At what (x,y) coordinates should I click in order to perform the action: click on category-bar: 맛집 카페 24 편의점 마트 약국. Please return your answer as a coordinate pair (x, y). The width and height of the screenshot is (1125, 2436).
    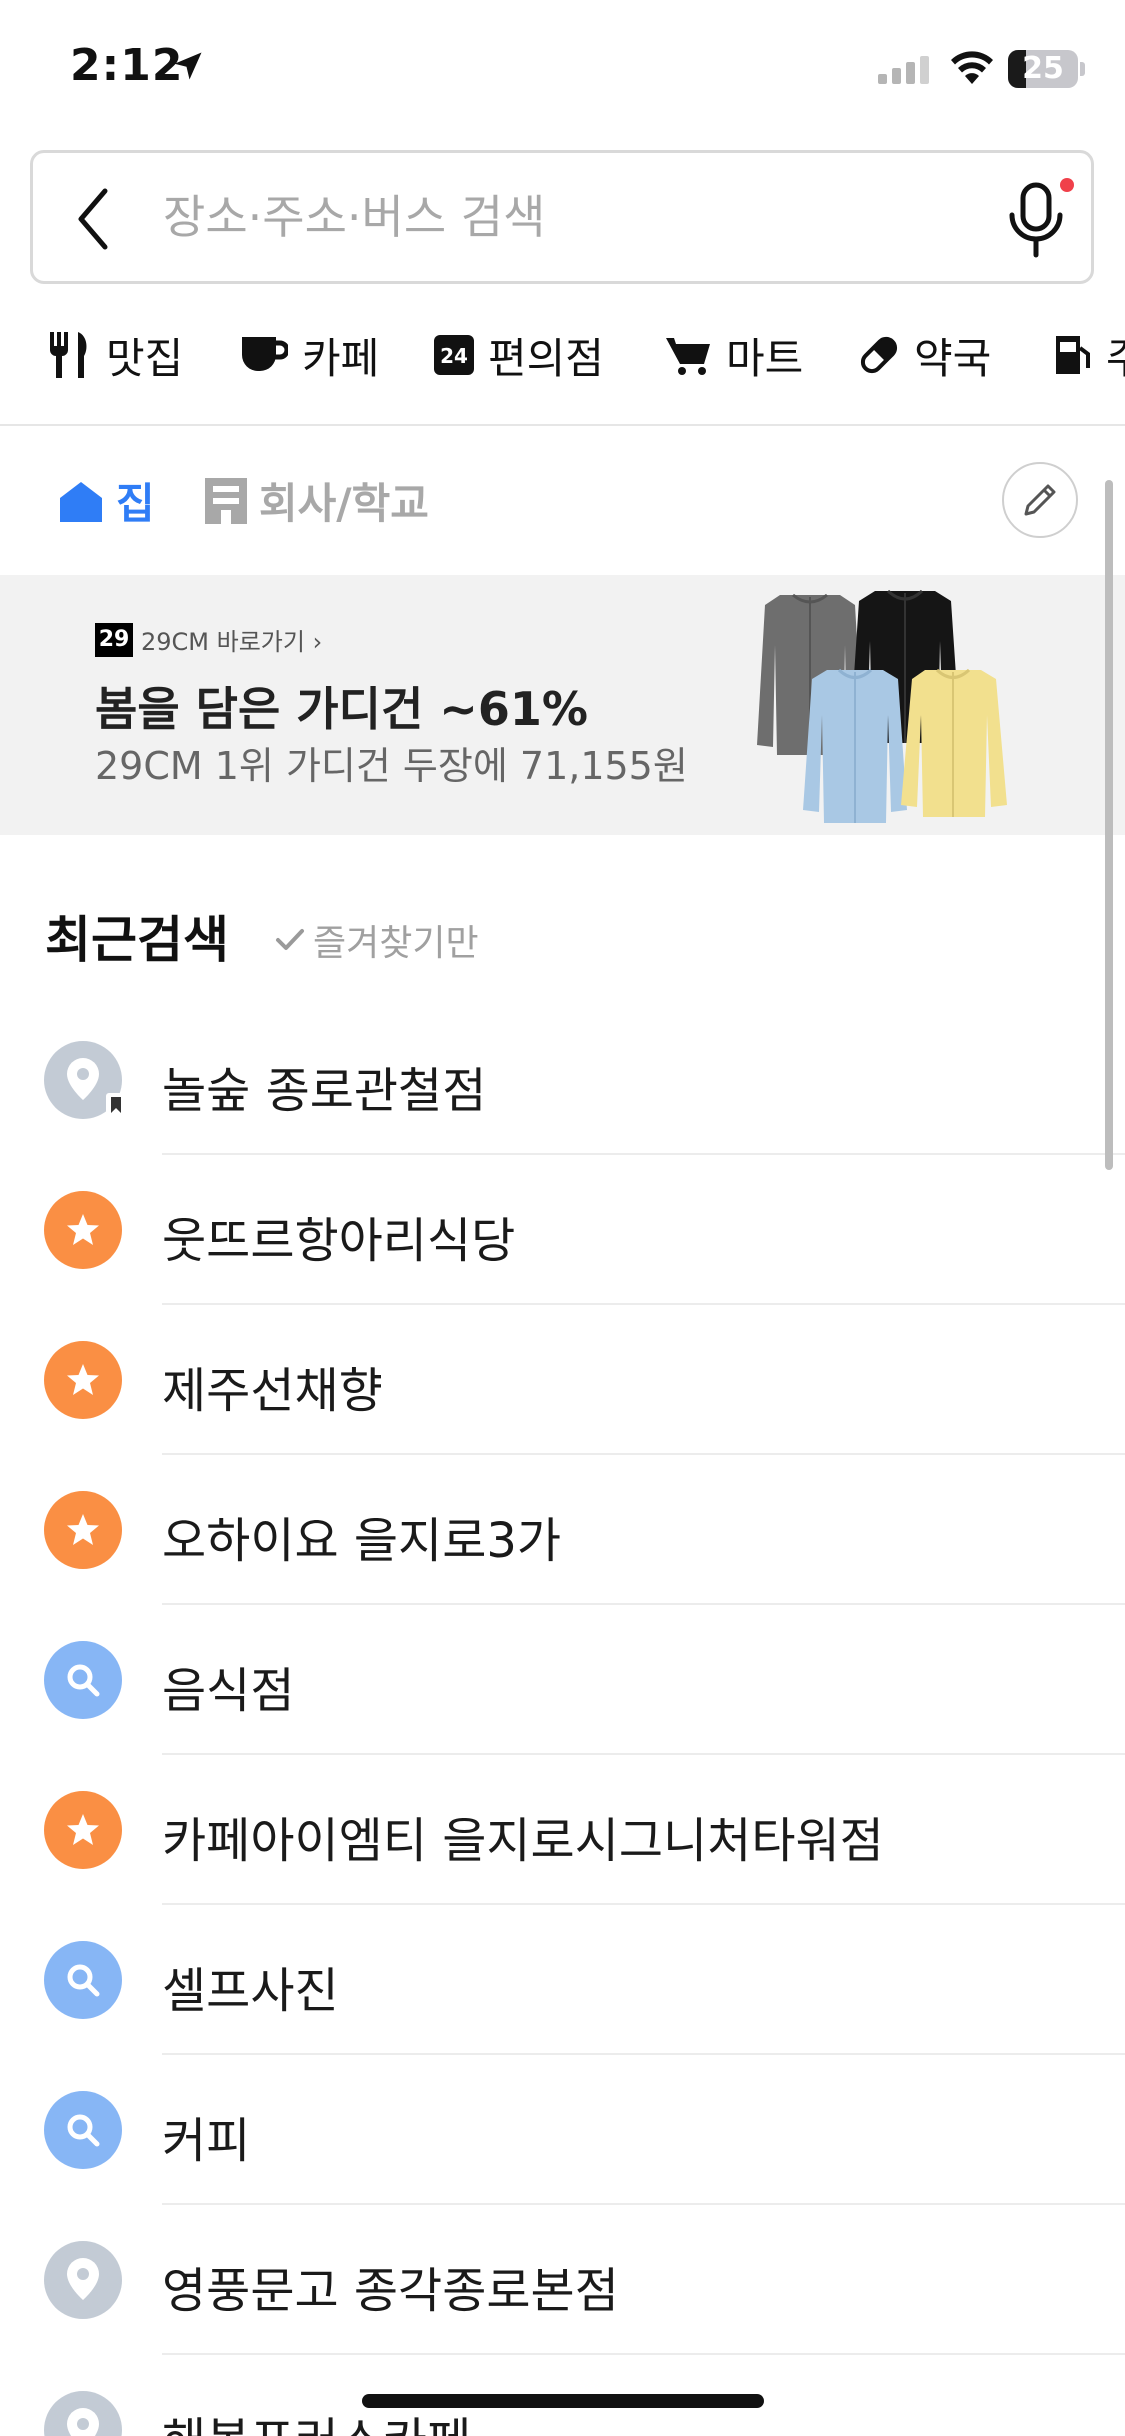
    Looking at the image, I should click on (562, 355).